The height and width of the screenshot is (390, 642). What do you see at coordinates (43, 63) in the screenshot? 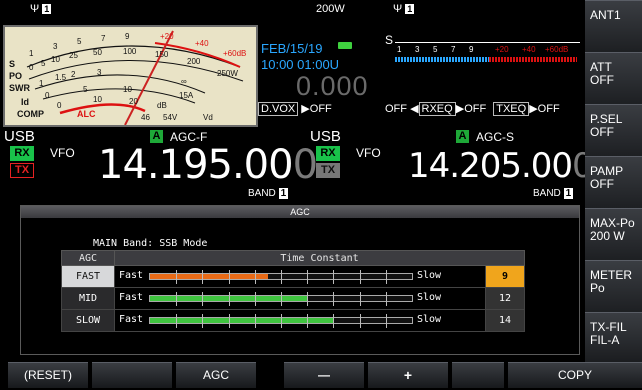
I see `meter-po-tick: 5` at bounding box center [43, 63].